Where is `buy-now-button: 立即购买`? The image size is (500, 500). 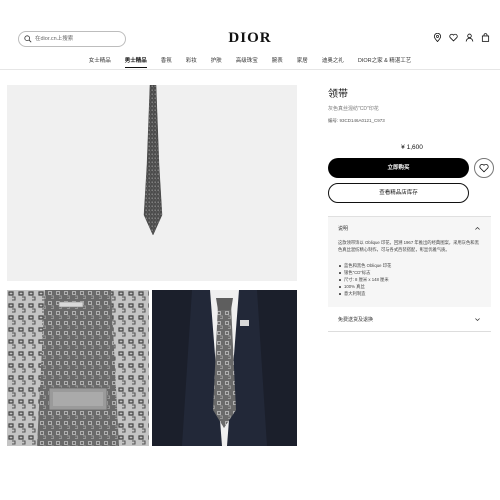
buy-now-button: 立即购买 is located at coordinates (398, 168).